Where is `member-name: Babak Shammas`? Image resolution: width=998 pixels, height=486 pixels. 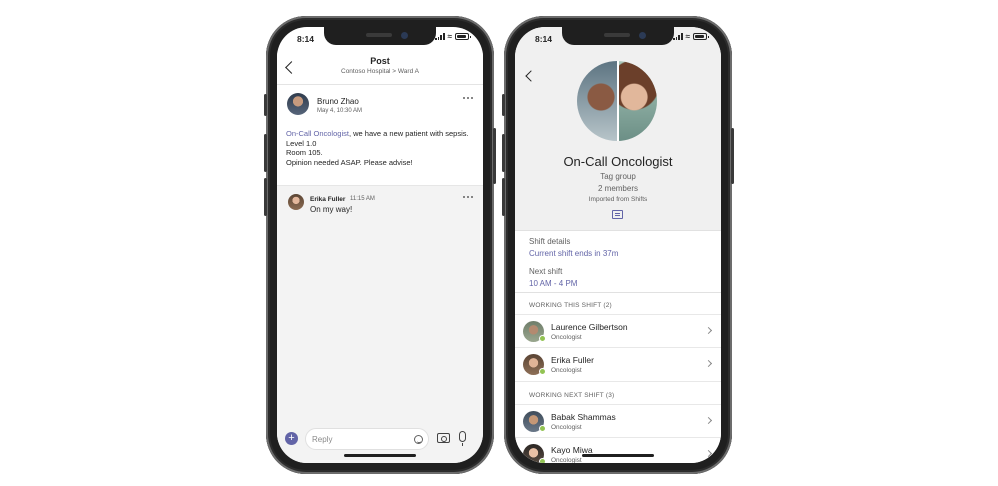
member-name: Babak Shammas is located at coordinates (583, 417).